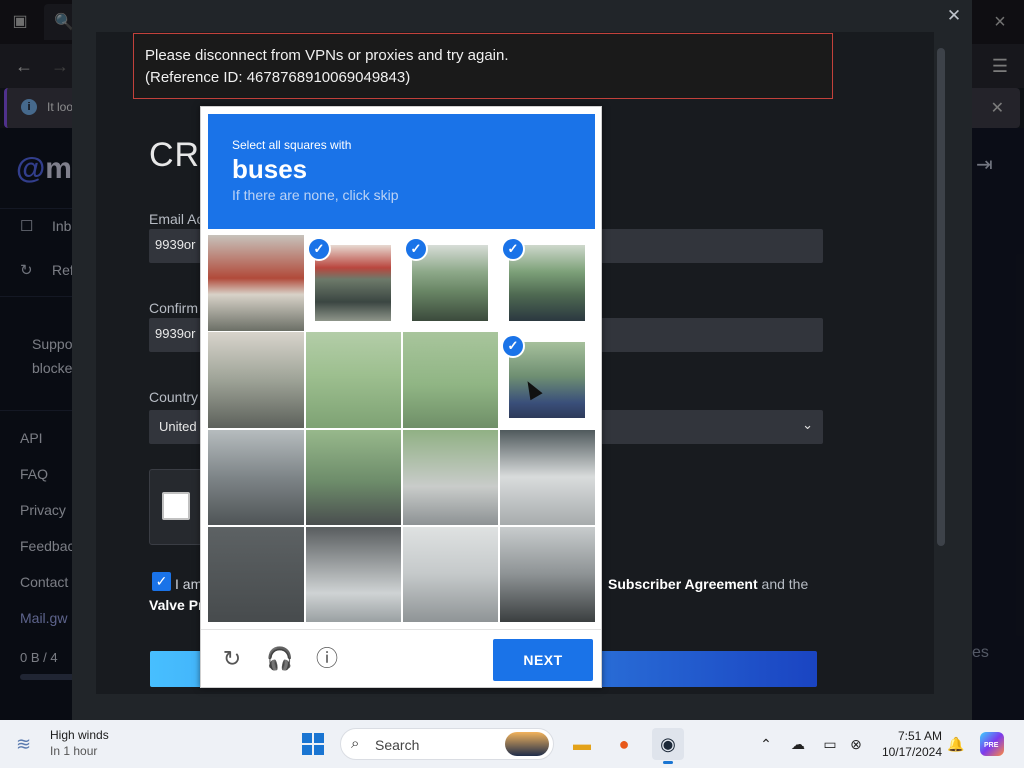 This screenshot has height=768, width=1024. Describe the element at coordinates (766, 744) in the screenshot. I see `chevron-up-icon: ⌃` at that location.